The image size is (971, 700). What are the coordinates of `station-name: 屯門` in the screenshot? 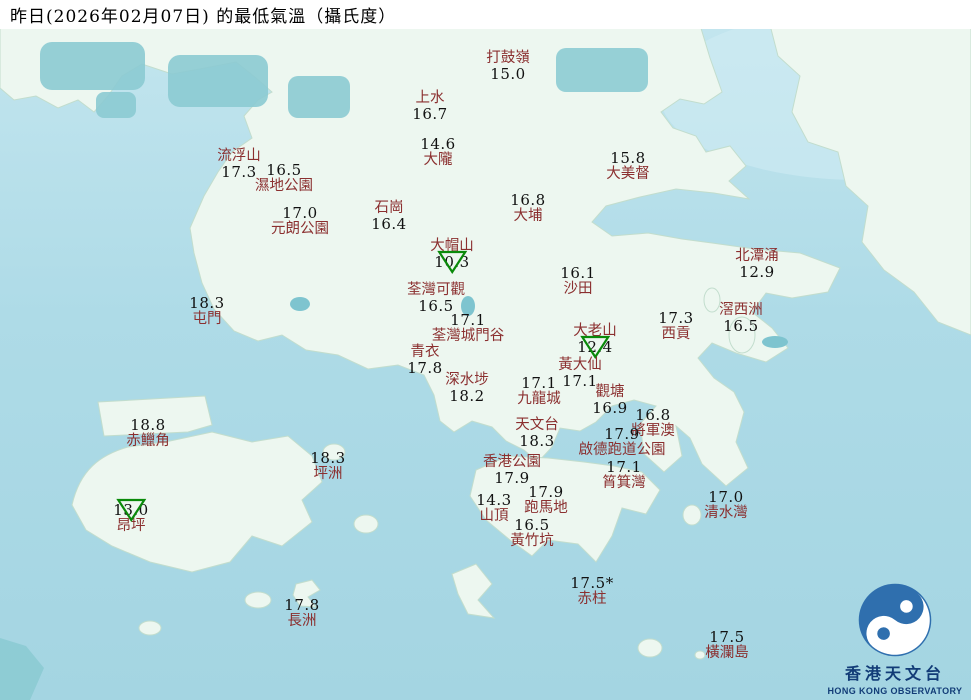 It's located at (207, 319).